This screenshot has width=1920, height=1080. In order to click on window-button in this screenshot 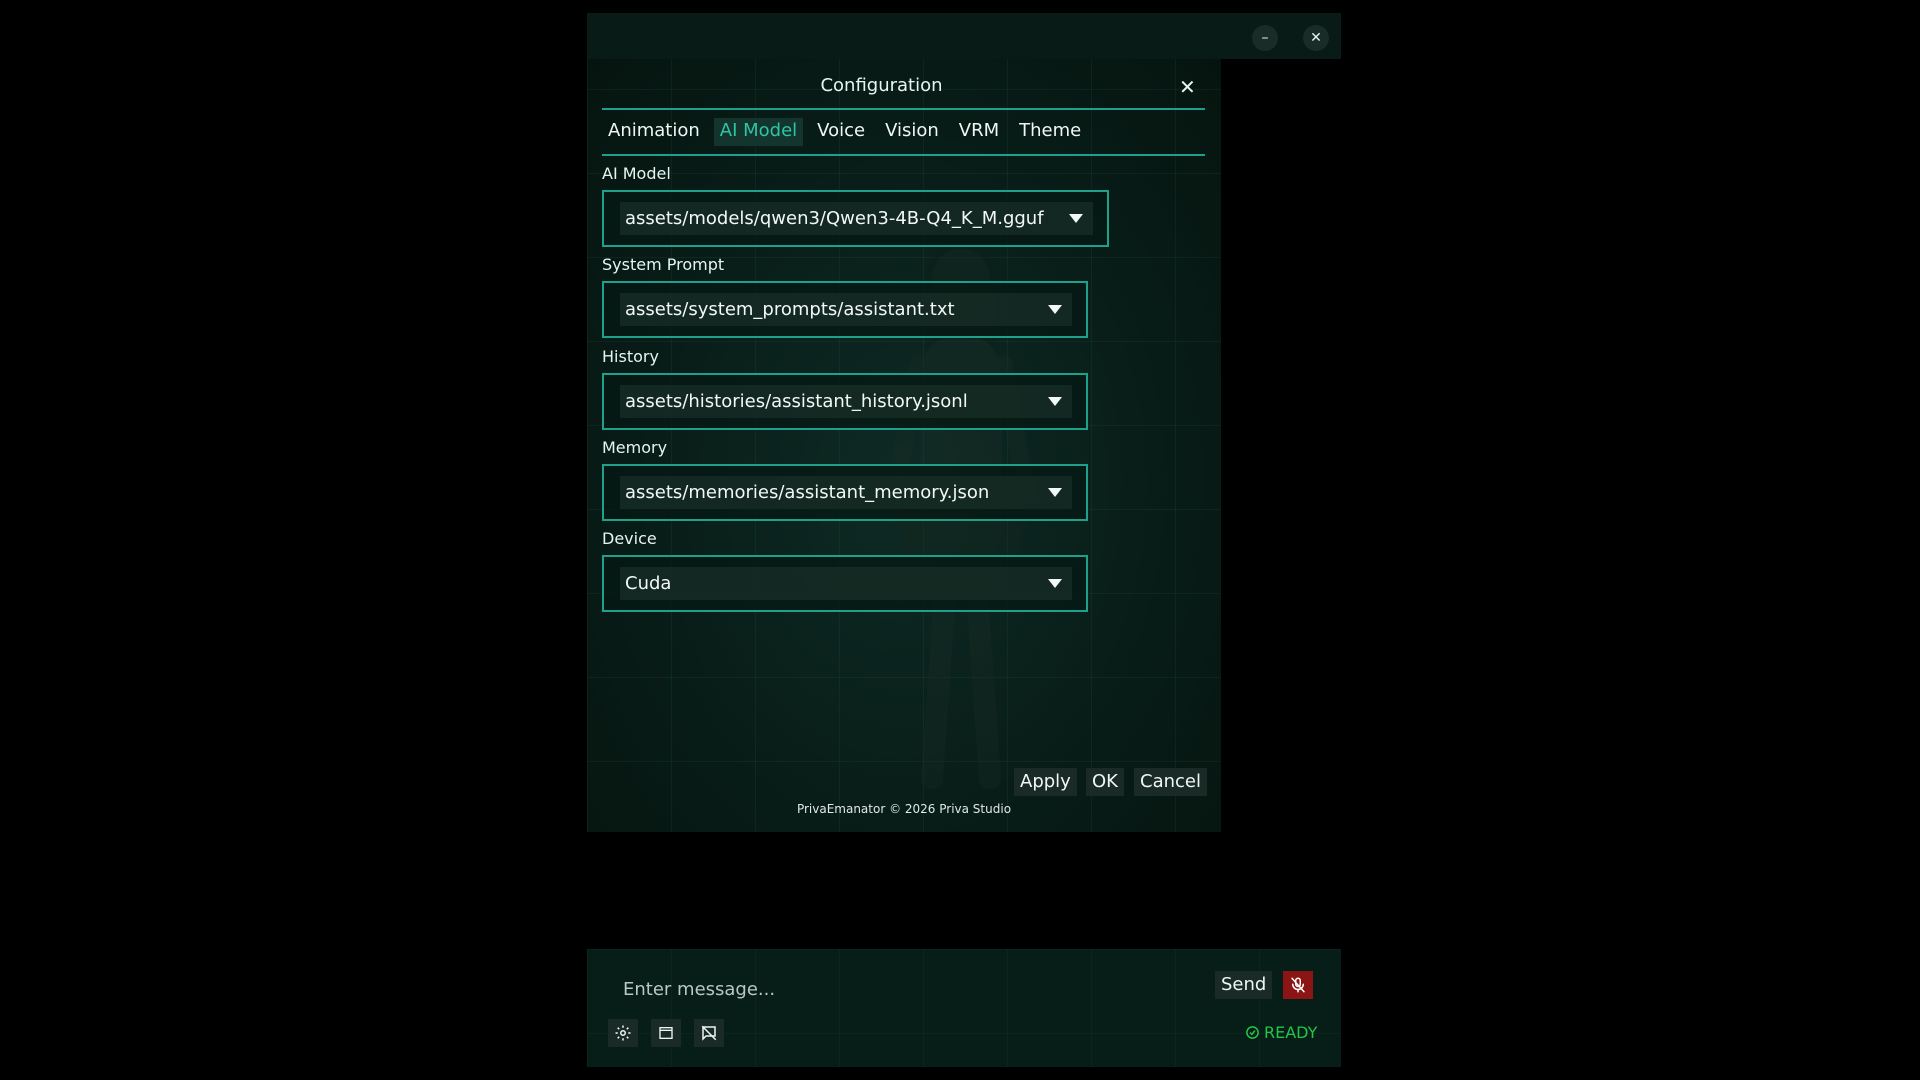, I will do `click(666, 1033)`.